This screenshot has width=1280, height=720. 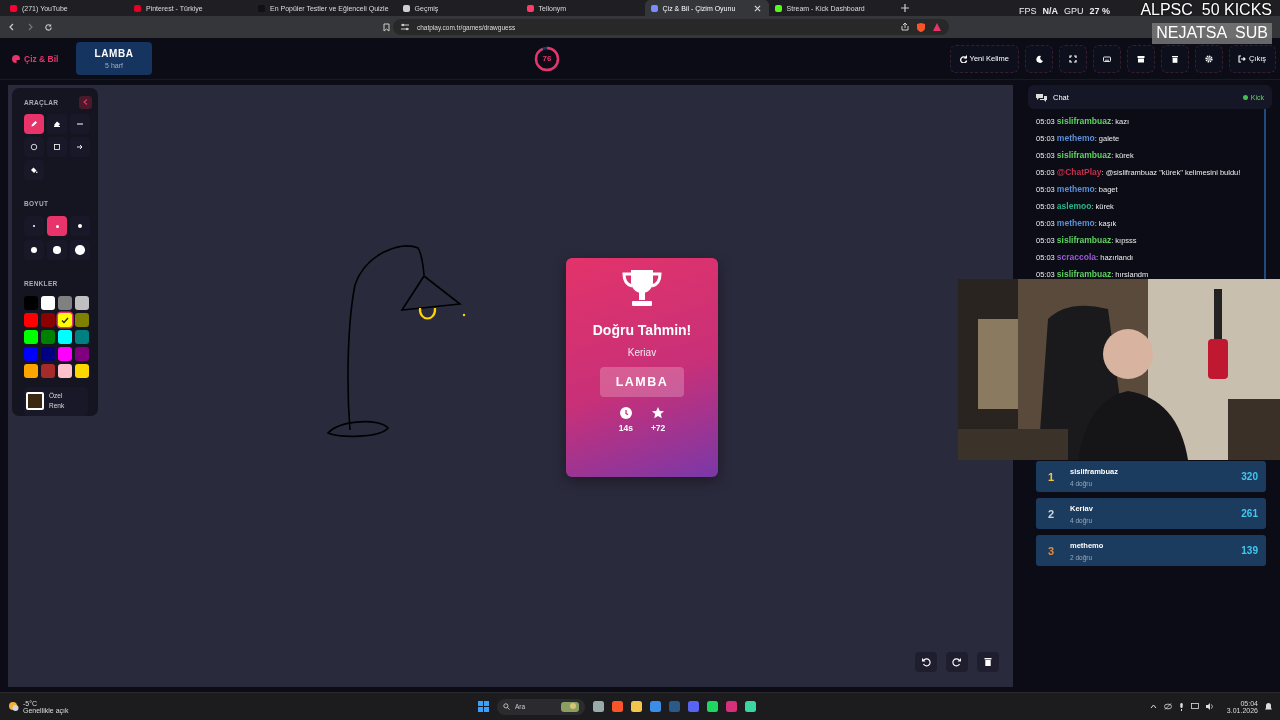 What do you see at coordinates (1249, 550) in the screenshot?
I see `player-score: 139` at bounding box center [1249, 550].